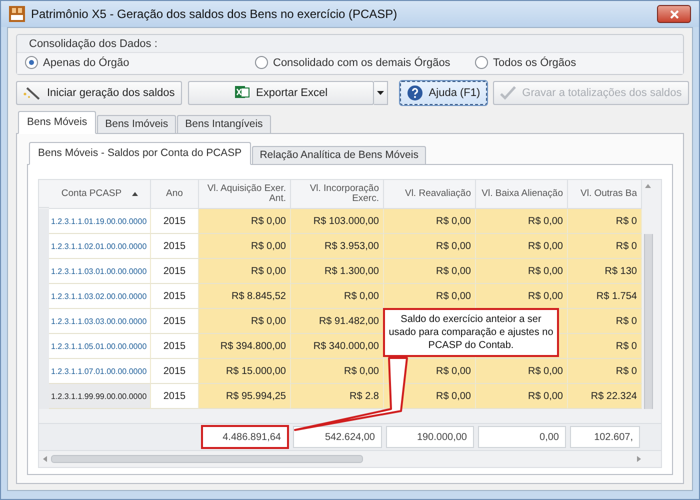  Describe the element at coordinates (245, 371) in the screenshot. I see `table-cell: R$ 15.000,00` at that location.